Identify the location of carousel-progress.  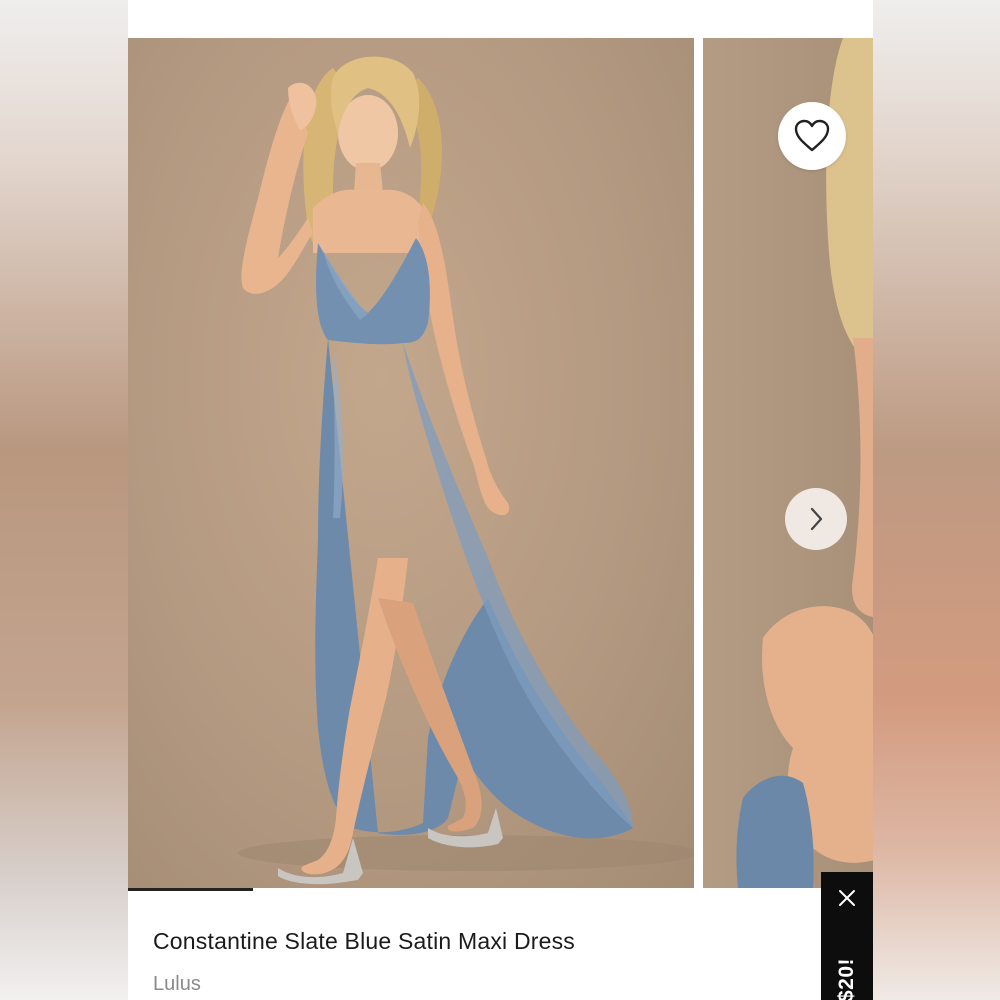
(500, 889).